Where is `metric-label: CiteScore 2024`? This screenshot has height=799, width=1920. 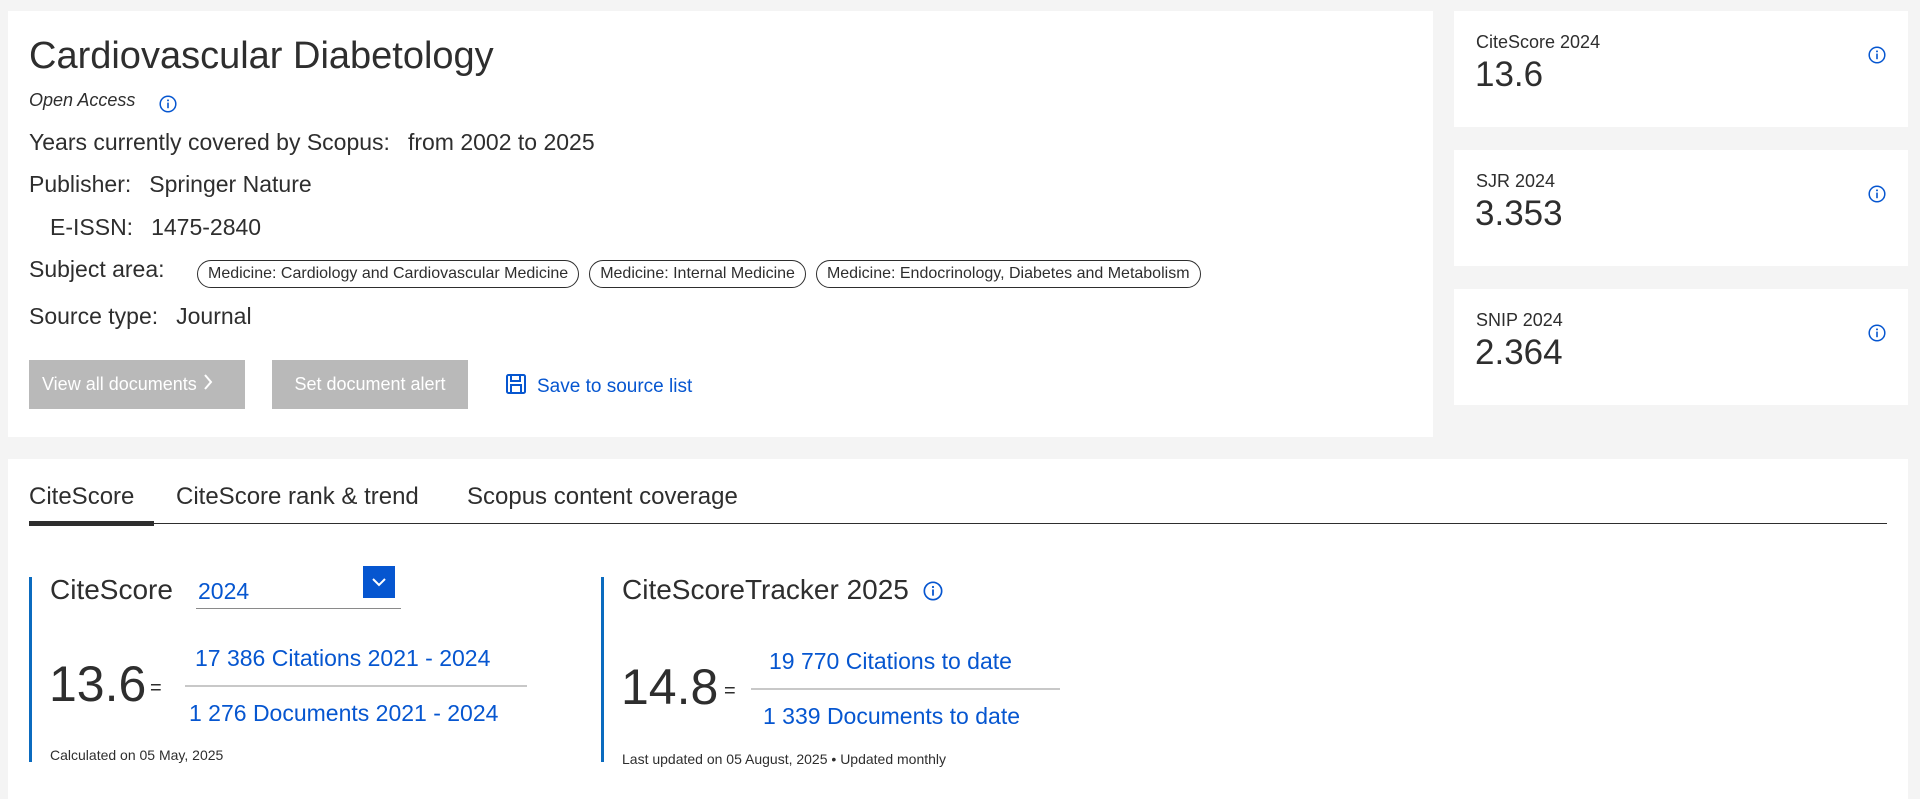 metric-label: CiteScore 2024 is located at coordinates (1538, 42).